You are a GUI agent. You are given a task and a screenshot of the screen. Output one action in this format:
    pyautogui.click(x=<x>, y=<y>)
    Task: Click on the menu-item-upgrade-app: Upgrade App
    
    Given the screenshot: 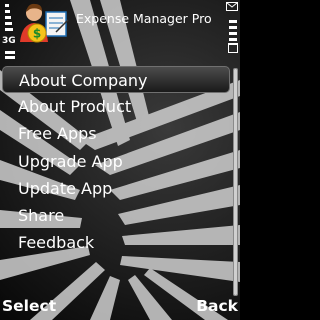 What is the action you would take?
    pyautogui.click(x=116, y=161)
    